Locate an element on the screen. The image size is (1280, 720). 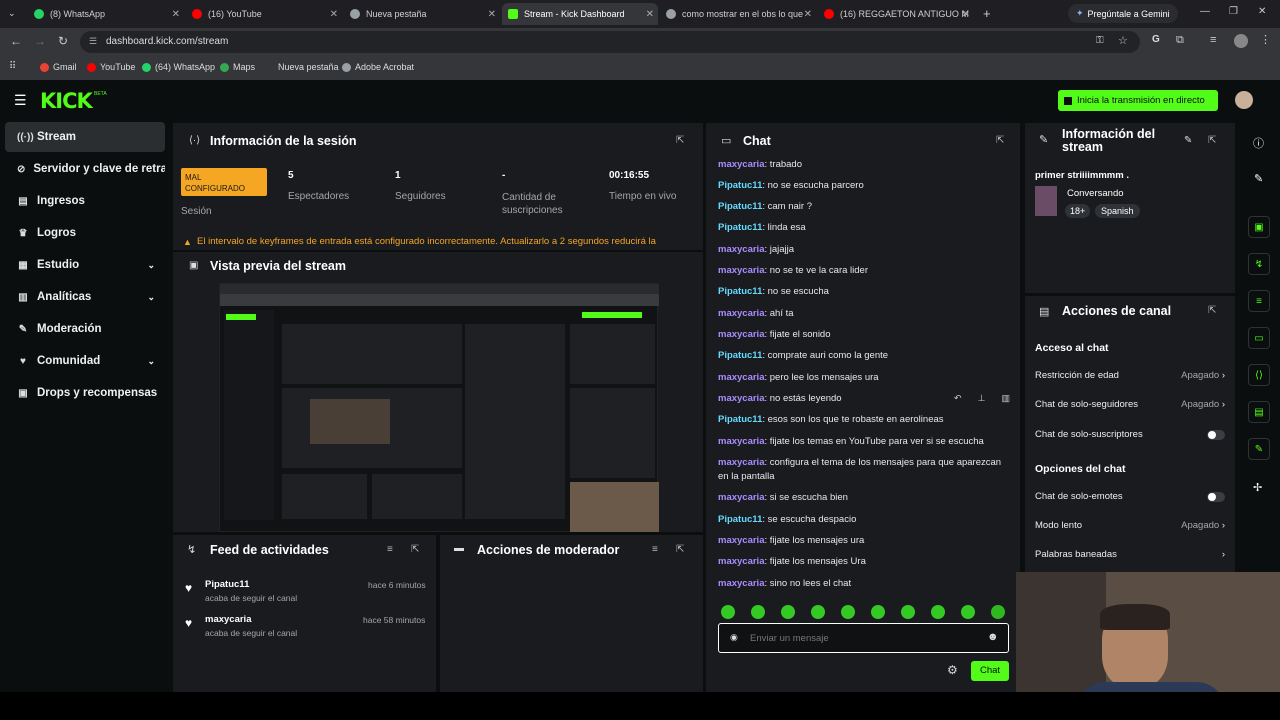
chat-message: Pipatuc11: se escucha despacio is located at coordinates (863, 520).